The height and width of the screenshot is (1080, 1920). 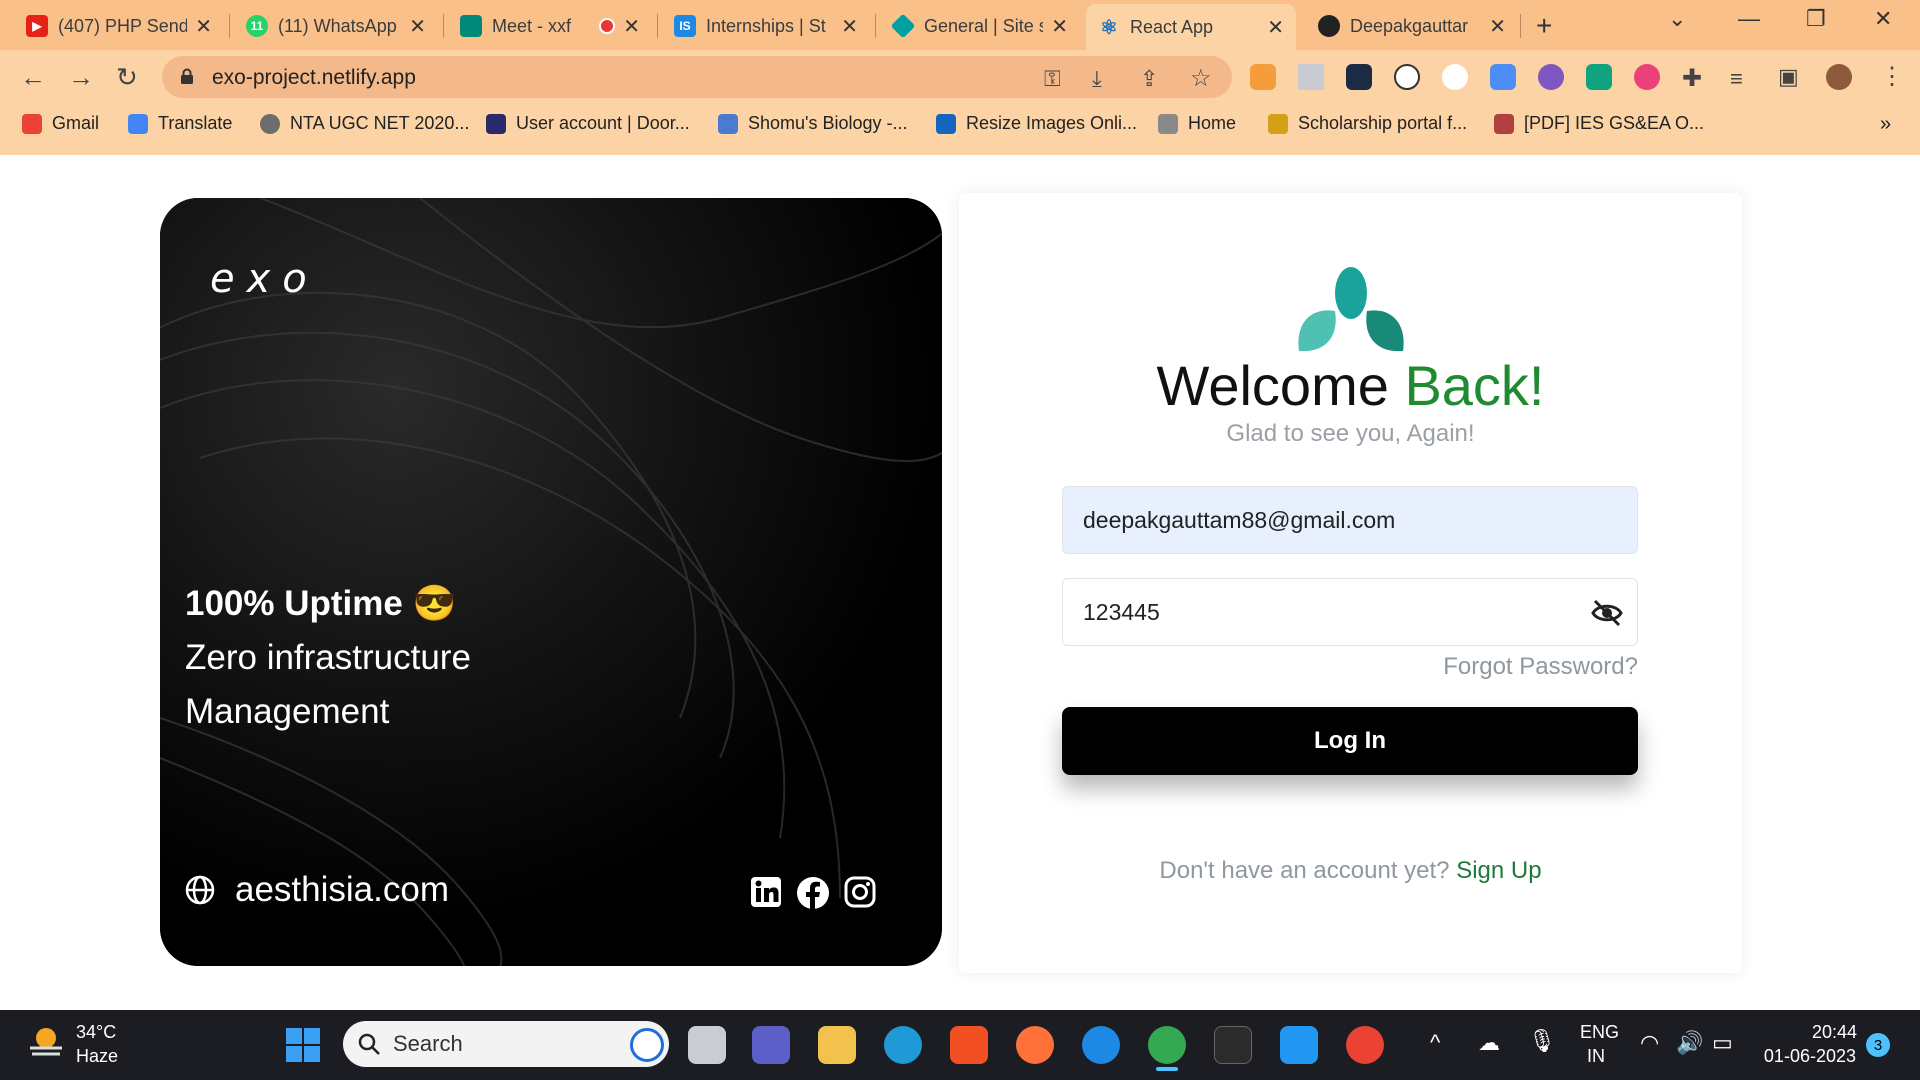 I want to click on language-indicator: ENG, so click(x=1599, y=1032).